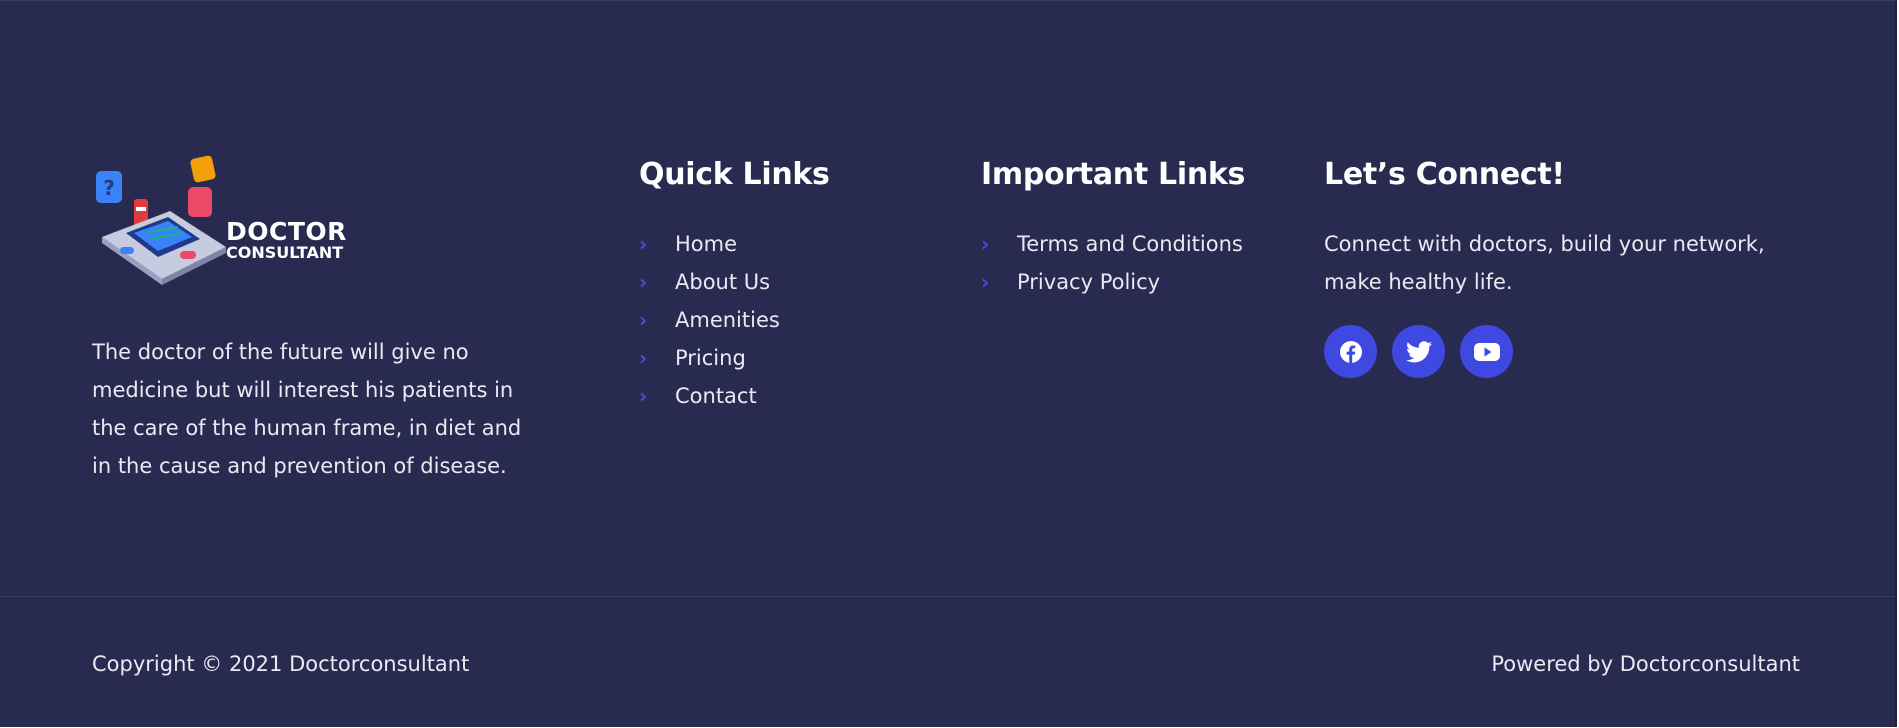 The image size is (1899, 728). I want to click on link-label: About Us, so click(722, 282).